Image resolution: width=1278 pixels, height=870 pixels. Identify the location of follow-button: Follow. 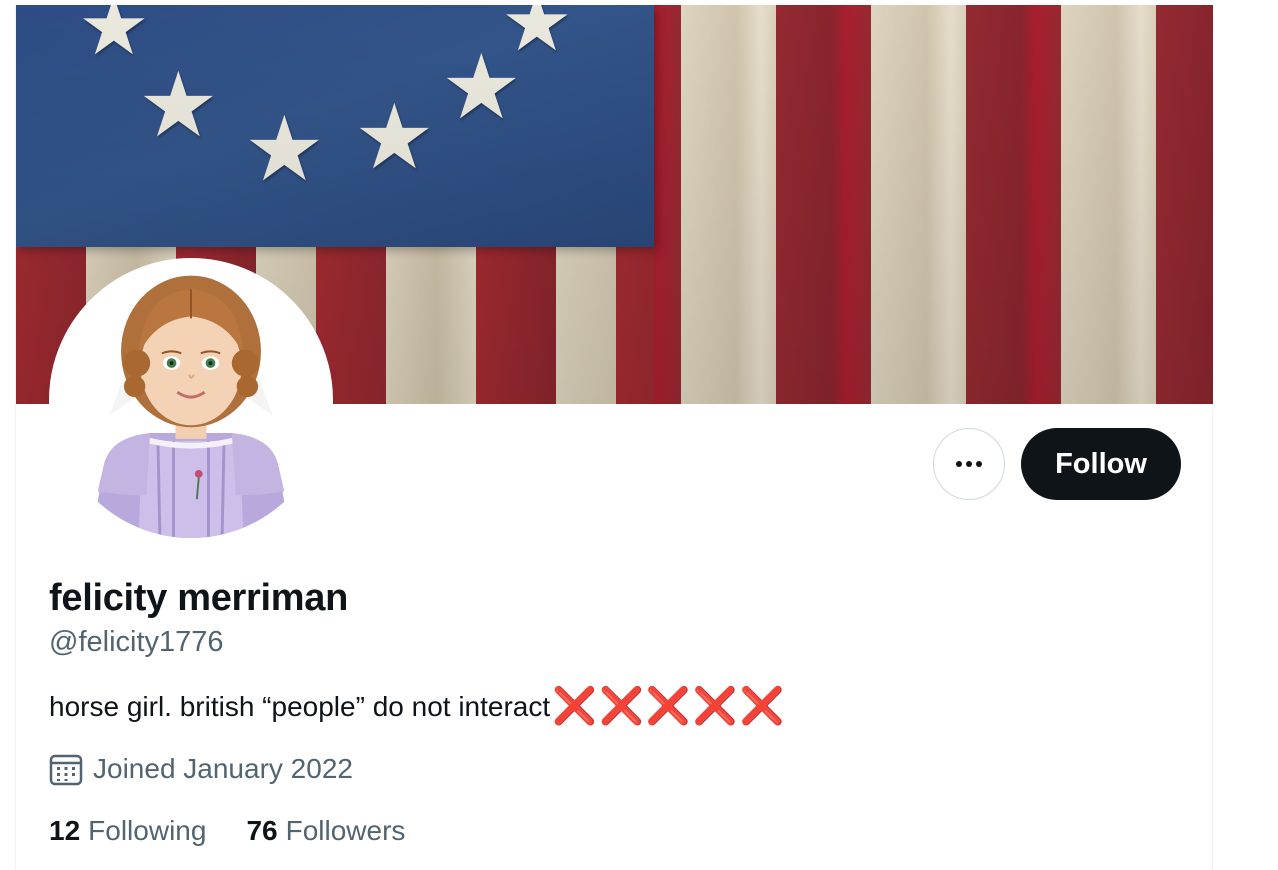
(1101, 464).